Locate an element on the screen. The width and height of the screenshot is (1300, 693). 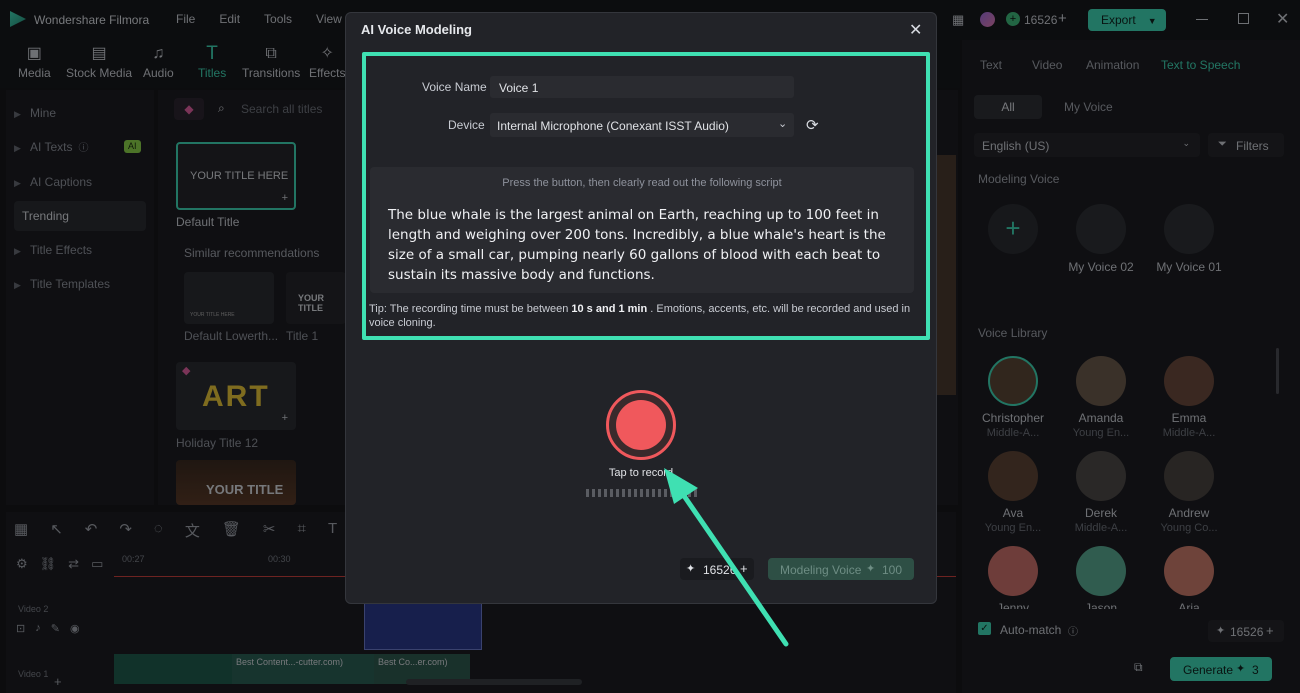
sparkle-icon: ✦ is located at coordinates (871, 569).